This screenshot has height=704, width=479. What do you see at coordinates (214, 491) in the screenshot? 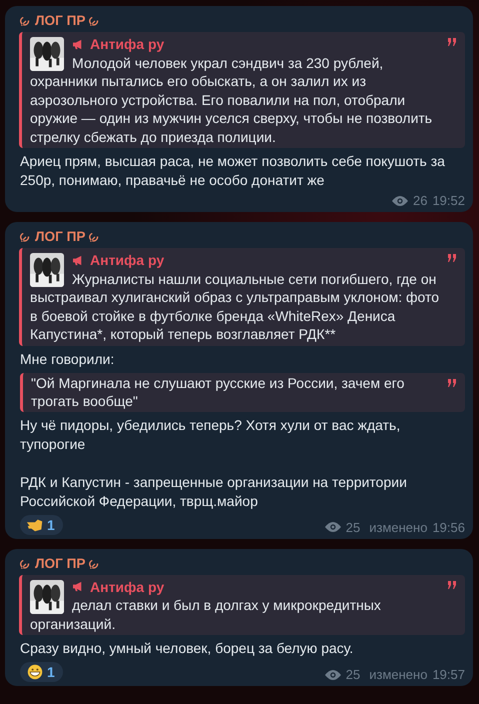
I see `message-text: РДК и Капустин - запрещенные организации на территории Российской Федерации, тврщ.майор` at bounding box center [214, 491].